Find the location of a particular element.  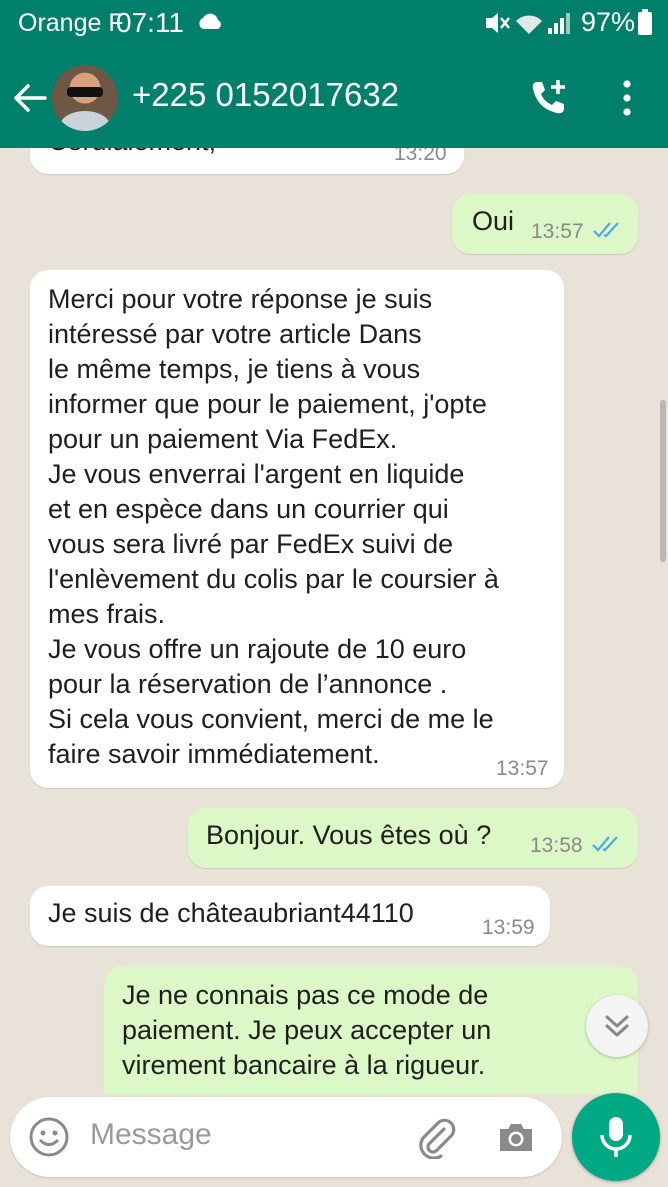

contact-avatar is located at coordinates (85, 98).